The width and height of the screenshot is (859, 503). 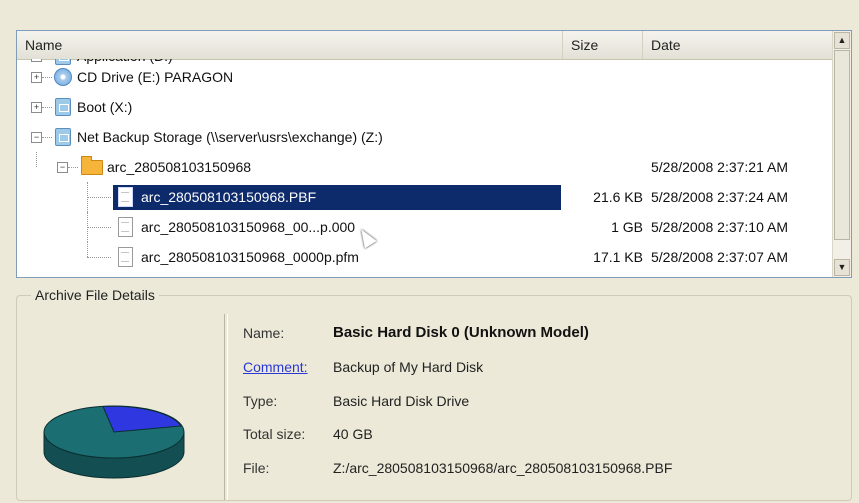 What do you see at coordinates (618, 257) in the screenshot?
I see `row-size: 17.1 KB` at bounding box center [618, 257].